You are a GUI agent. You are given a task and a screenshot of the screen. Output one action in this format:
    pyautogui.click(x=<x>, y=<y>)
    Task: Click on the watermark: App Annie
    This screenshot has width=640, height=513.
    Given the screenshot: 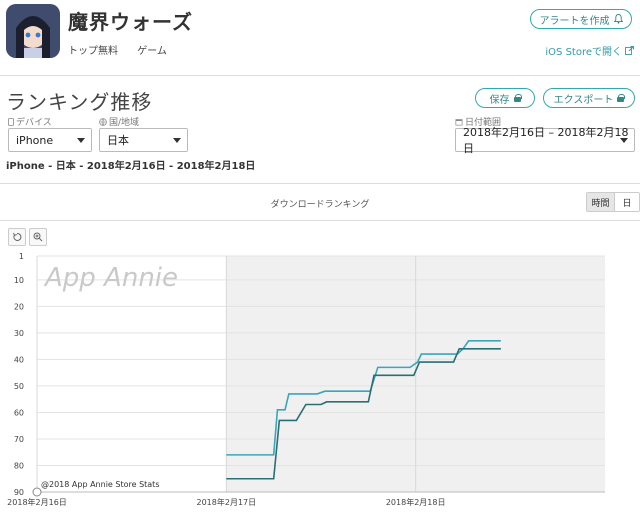 What is the action you would take?
    pyautogui.click(x=110, y=278)
    